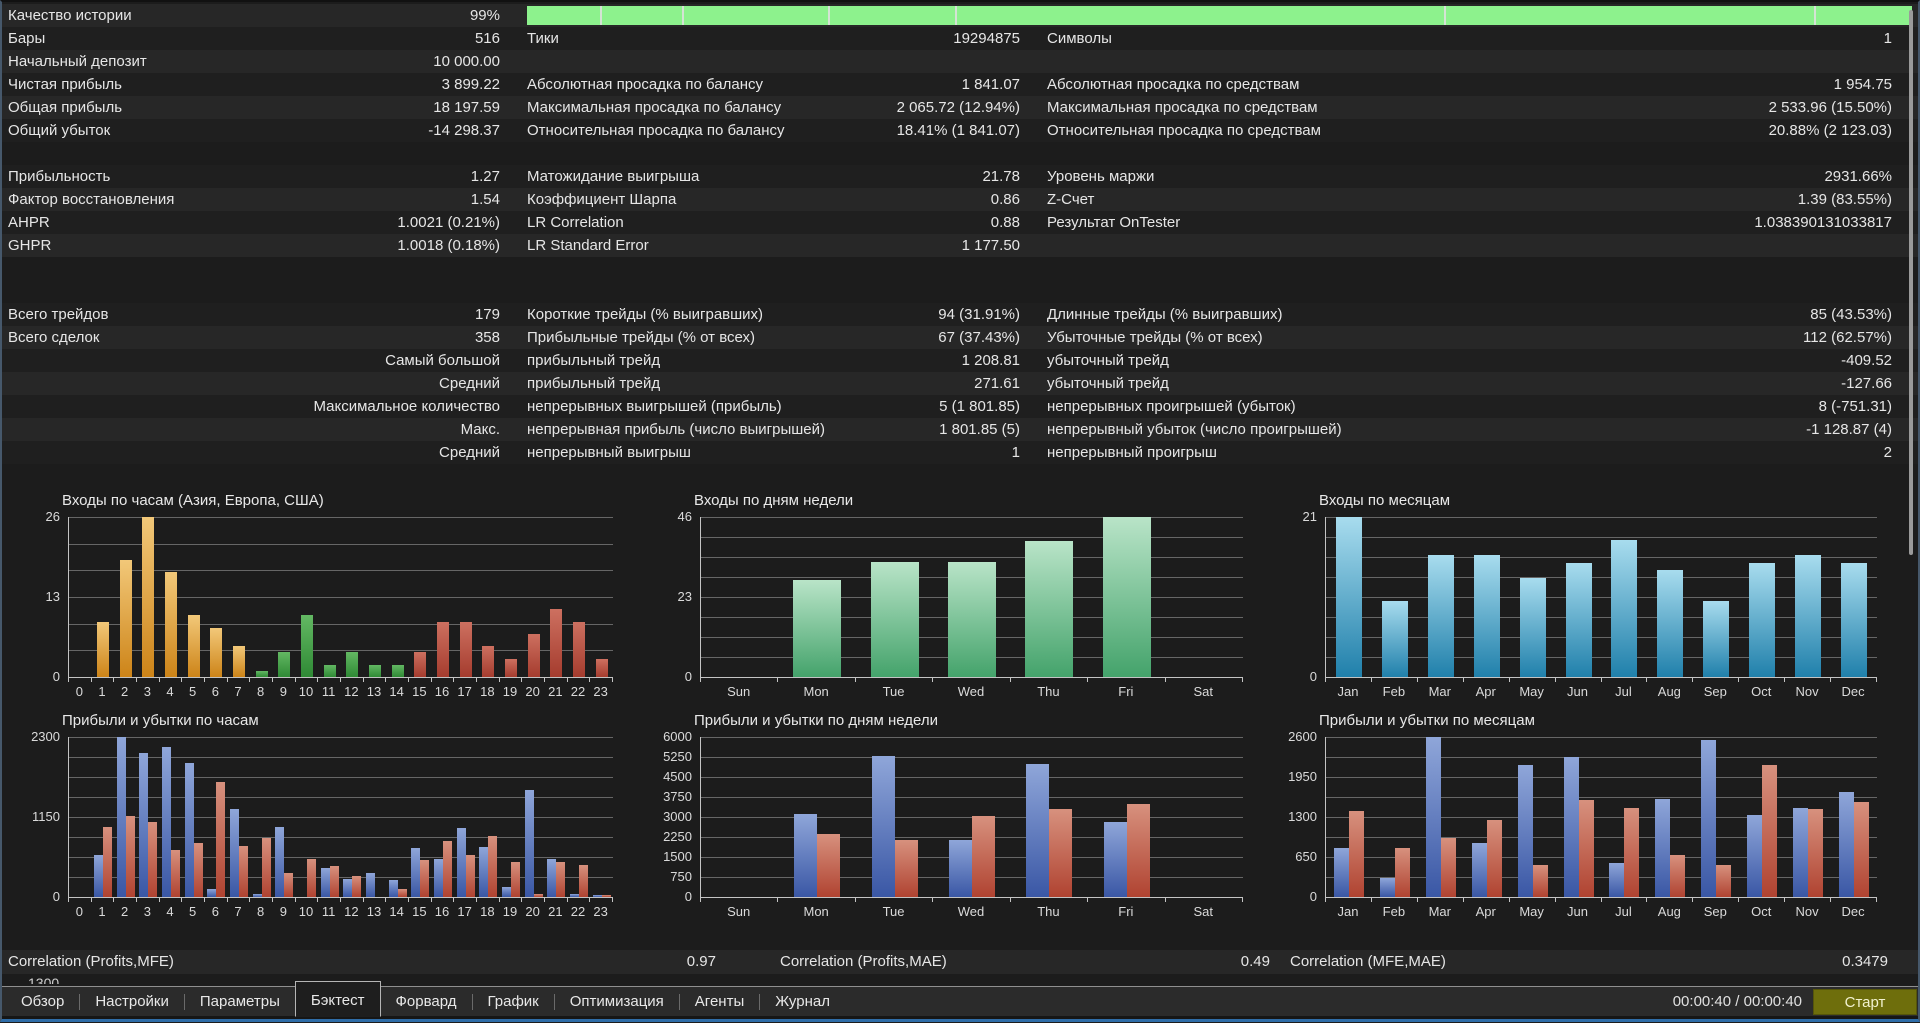  What do you see at coordinates (340, 597) in the screenshot?
I see `chart-plot-entries-by-hour` at bounding box center [340, 597].